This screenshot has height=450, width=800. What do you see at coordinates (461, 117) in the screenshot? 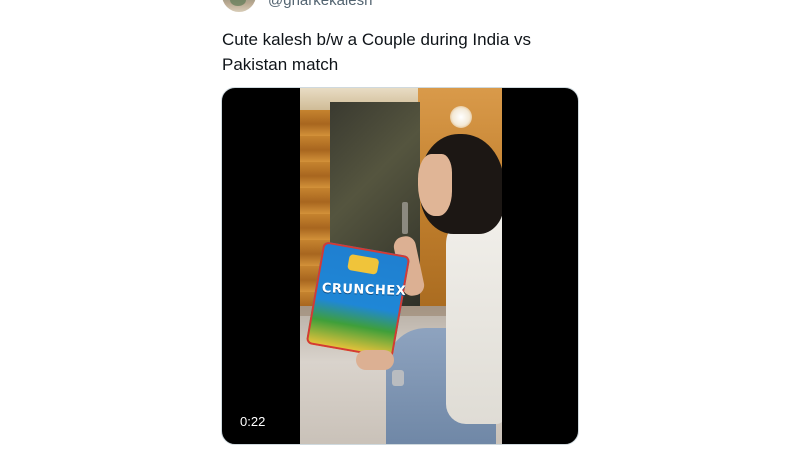
I see `ceiling-lamp` at bounding box center [461, 117].